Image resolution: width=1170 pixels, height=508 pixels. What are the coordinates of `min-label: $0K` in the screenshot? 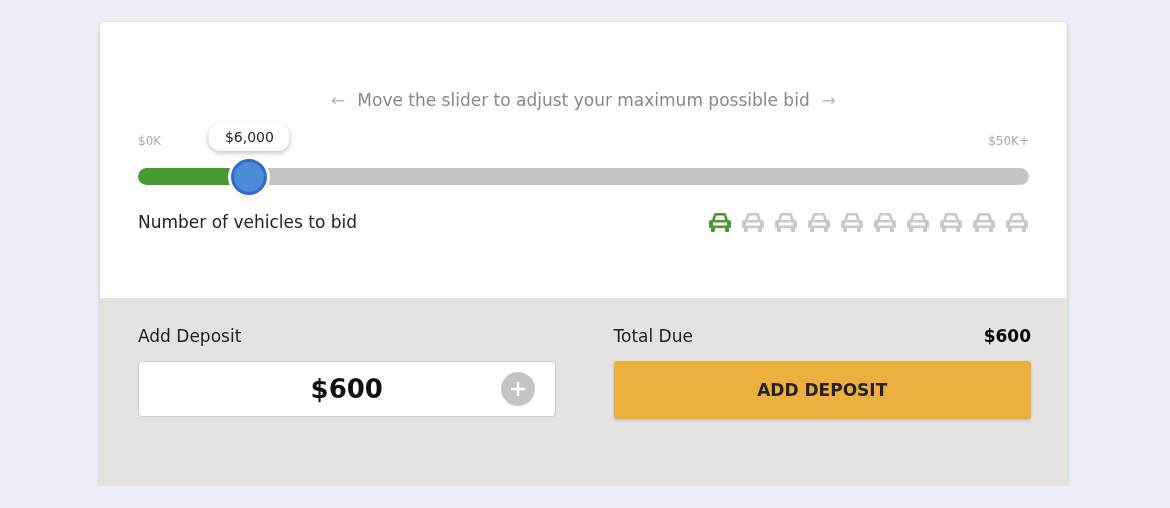 It's located at (150, 141).